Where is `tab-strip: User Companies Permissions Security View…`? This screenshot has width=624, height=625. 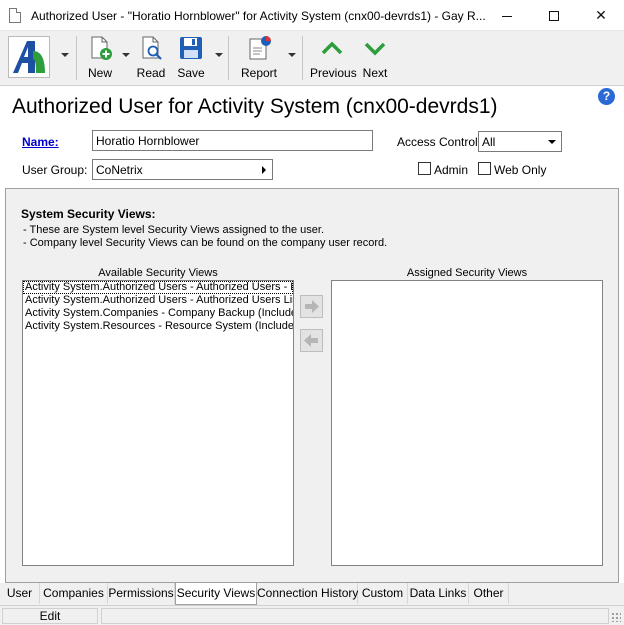
tab-strip: User Companies Permissions Security View… is located at coordinates (312, 594).